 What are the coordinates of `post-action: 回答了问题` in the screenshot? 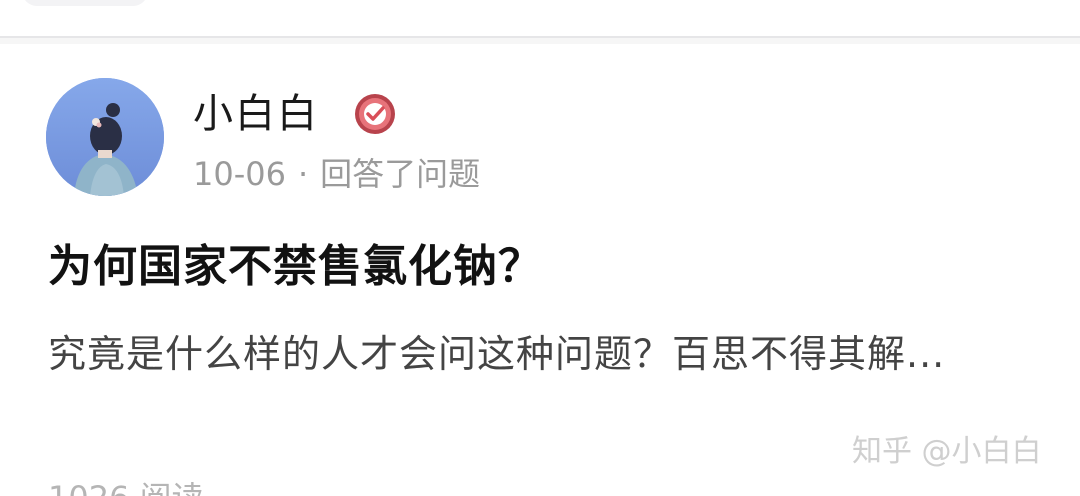 It's located at (400, 174).